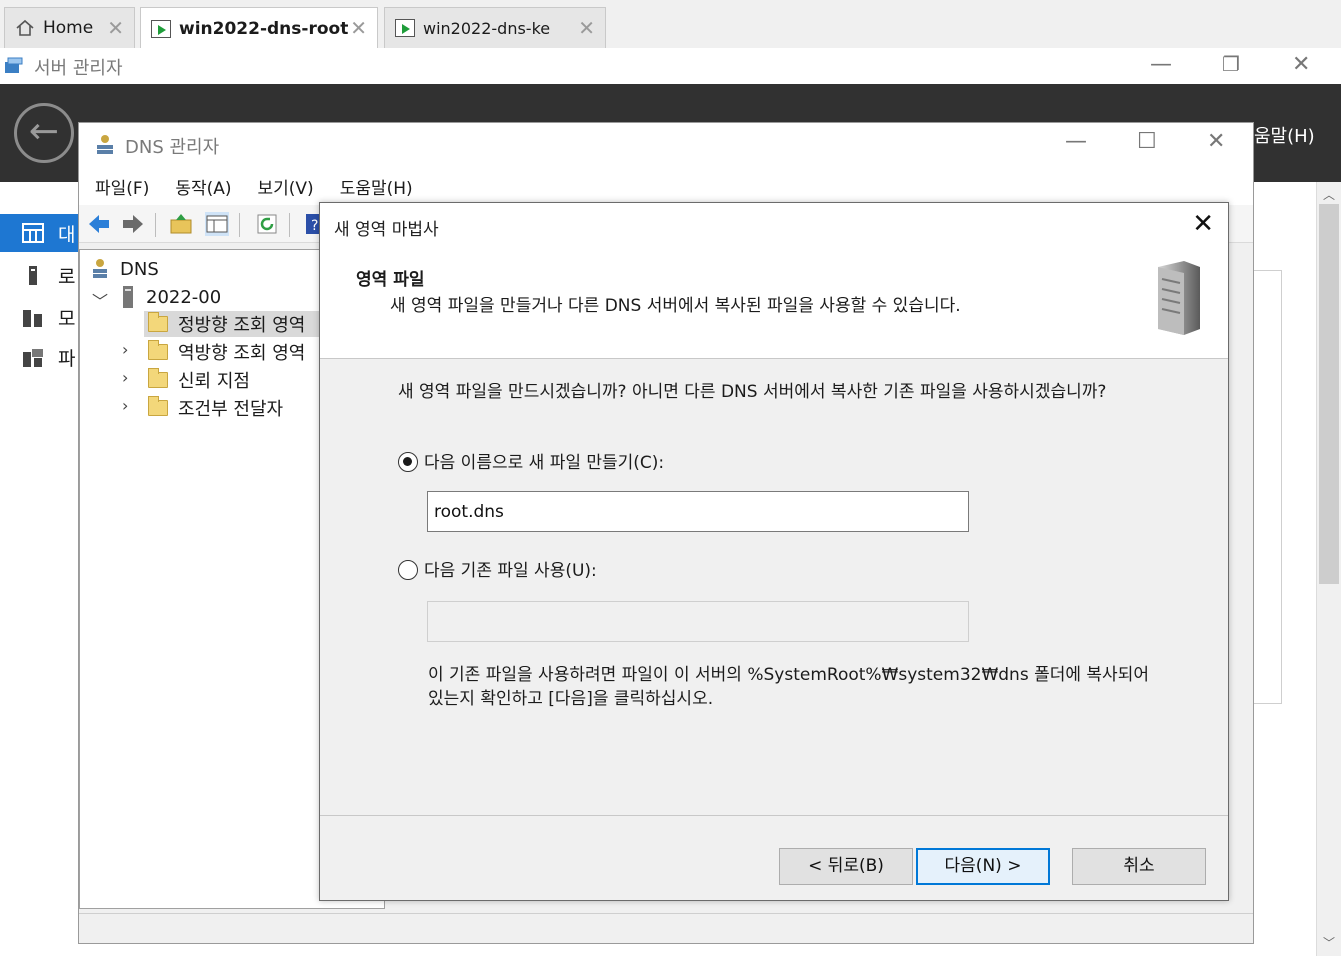 This screenshot has width=1341, height=956. What do you see at coordinates (1284, 135) in the screenshot?
I see `help-menu: 움말(H)` at bounding box center [1284, 135].